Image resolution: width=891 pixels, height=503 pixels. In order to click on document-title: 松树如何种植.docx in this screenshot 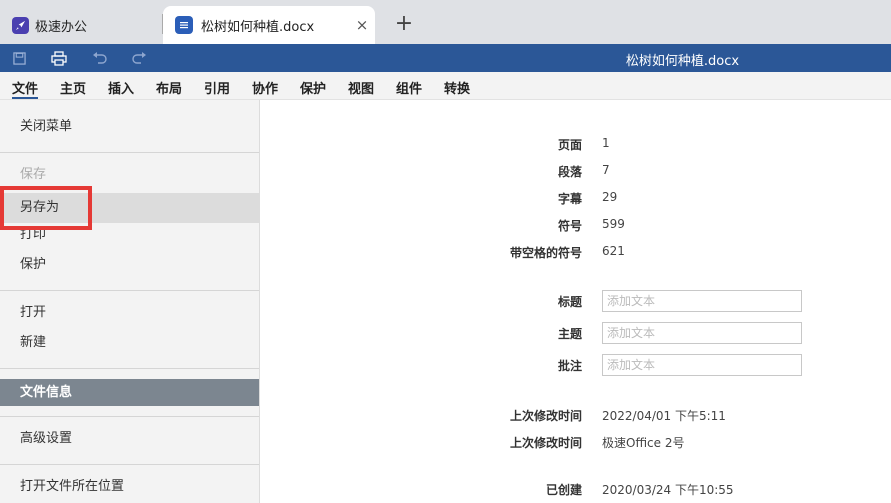, I will do `click(682, 61)`.